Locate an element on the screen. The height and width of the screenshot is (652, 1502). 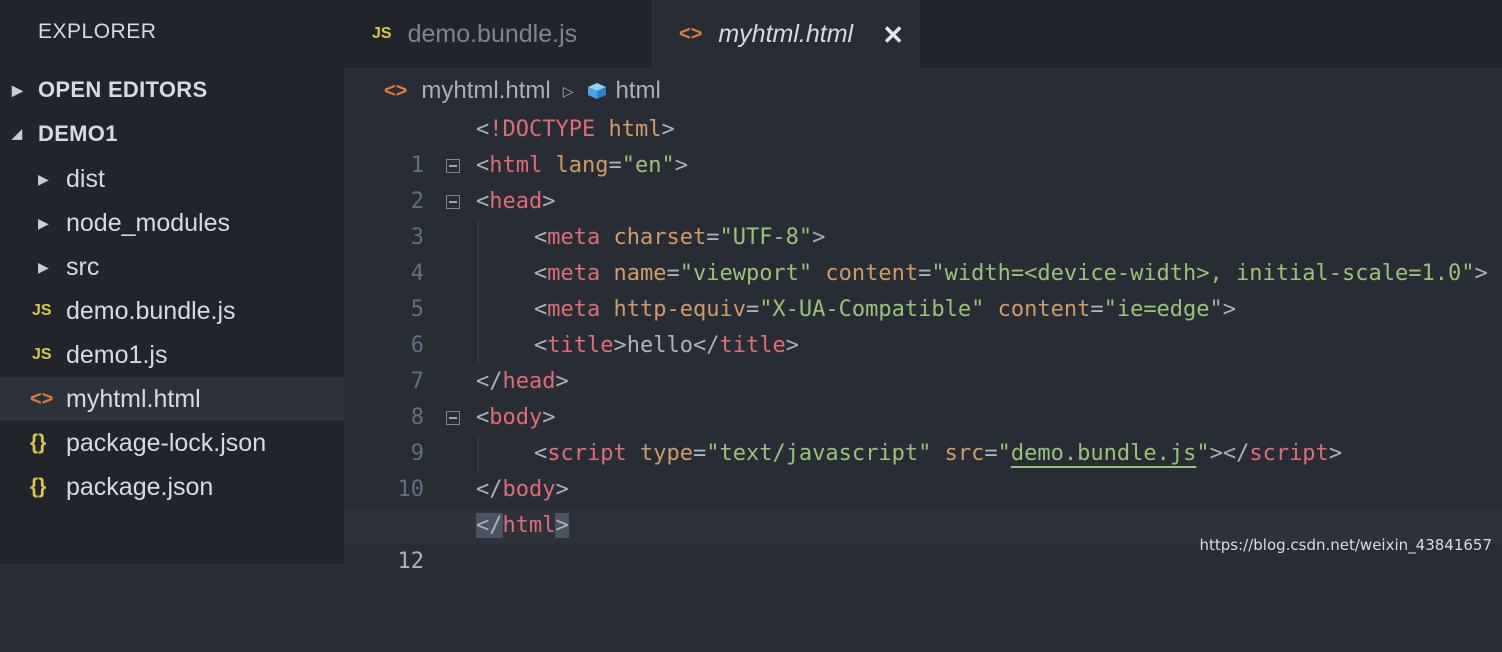
tree-item-node-modules: ▶ node_modules is located at coordinates (172, 223).